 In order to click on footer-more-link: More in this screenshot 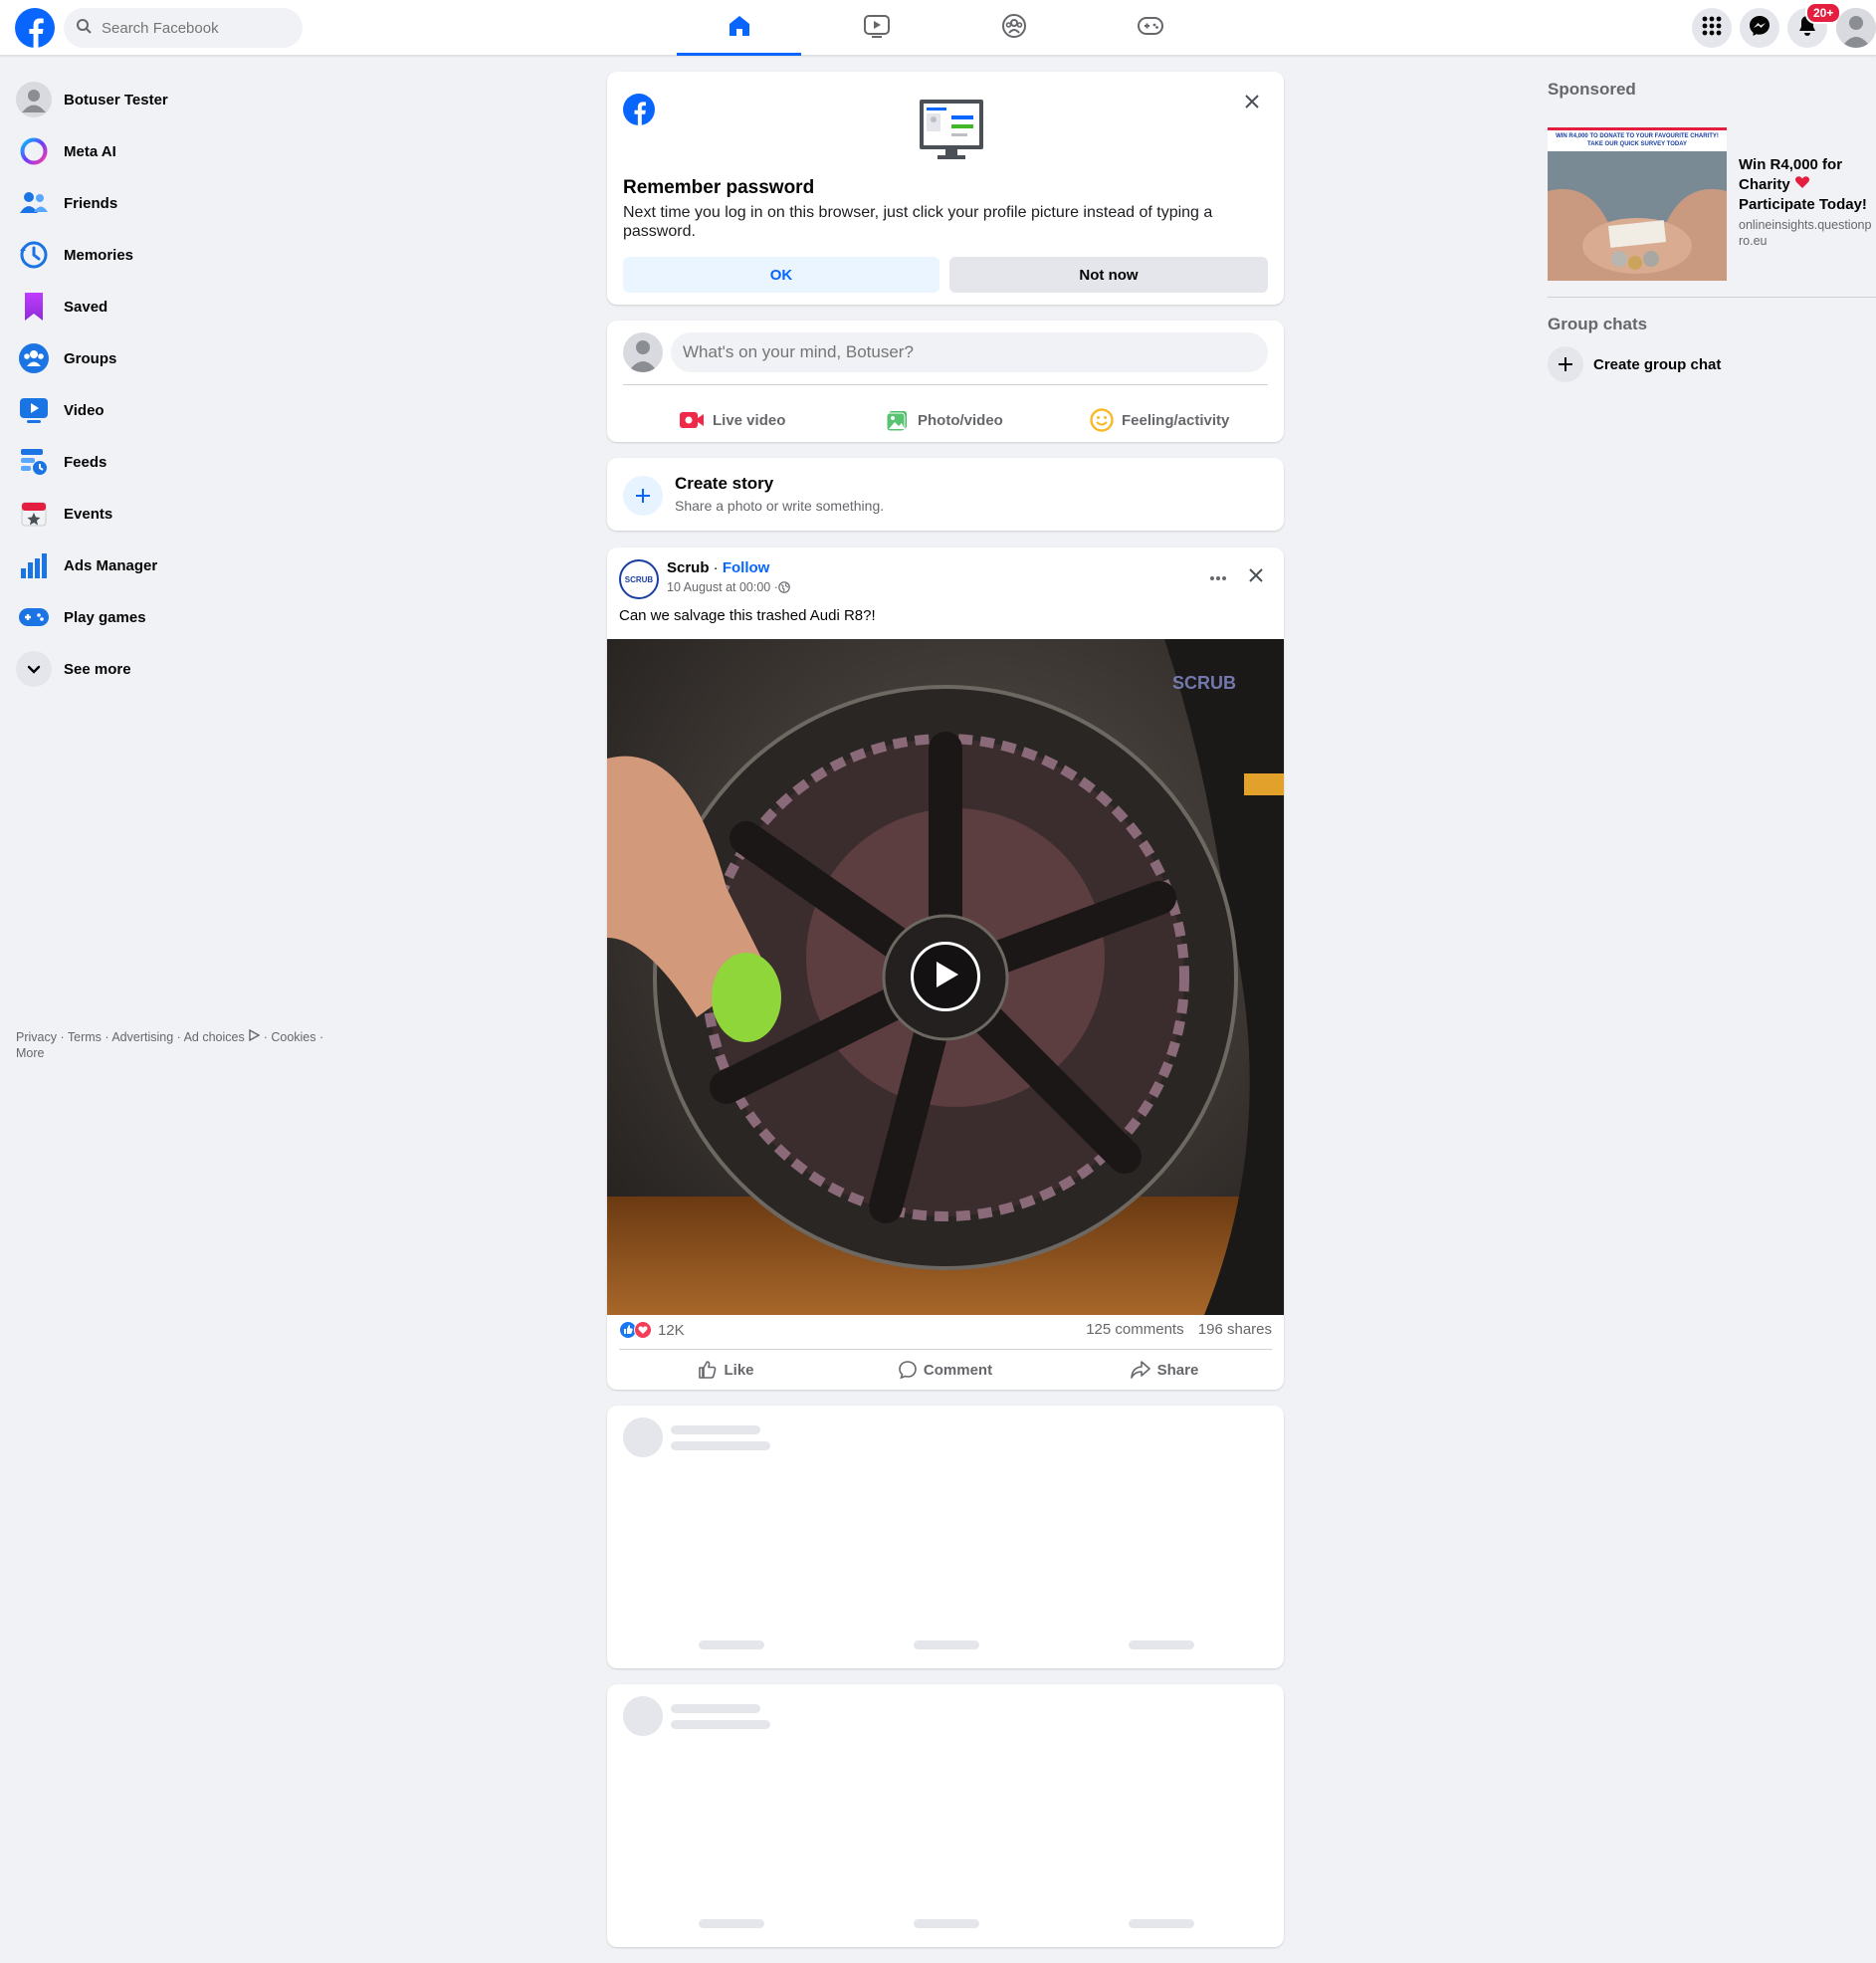, I will do `click(30, 1053)`.